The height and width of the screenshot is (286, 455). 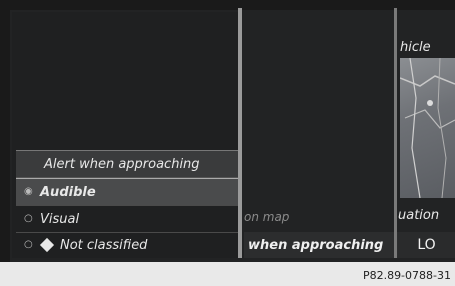 I want to click on alert-when-approaching-header: Alert when approaching, so click(x=127, y=164).